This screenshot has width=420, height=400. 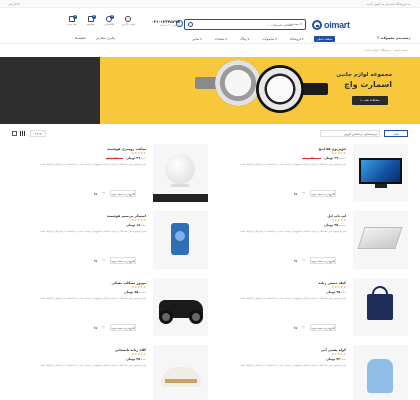 I want to click on banner-subtitle: مجموعه لوازم جانبی, so click(x=364, y=75).